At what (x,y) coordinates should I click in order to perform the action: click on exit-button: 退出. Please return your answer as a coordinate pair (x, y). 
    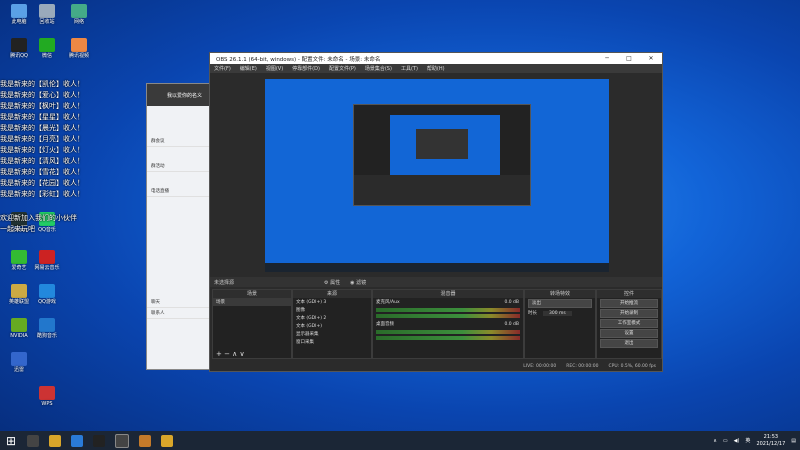
    Looking at the image, I should click on (629, 343).